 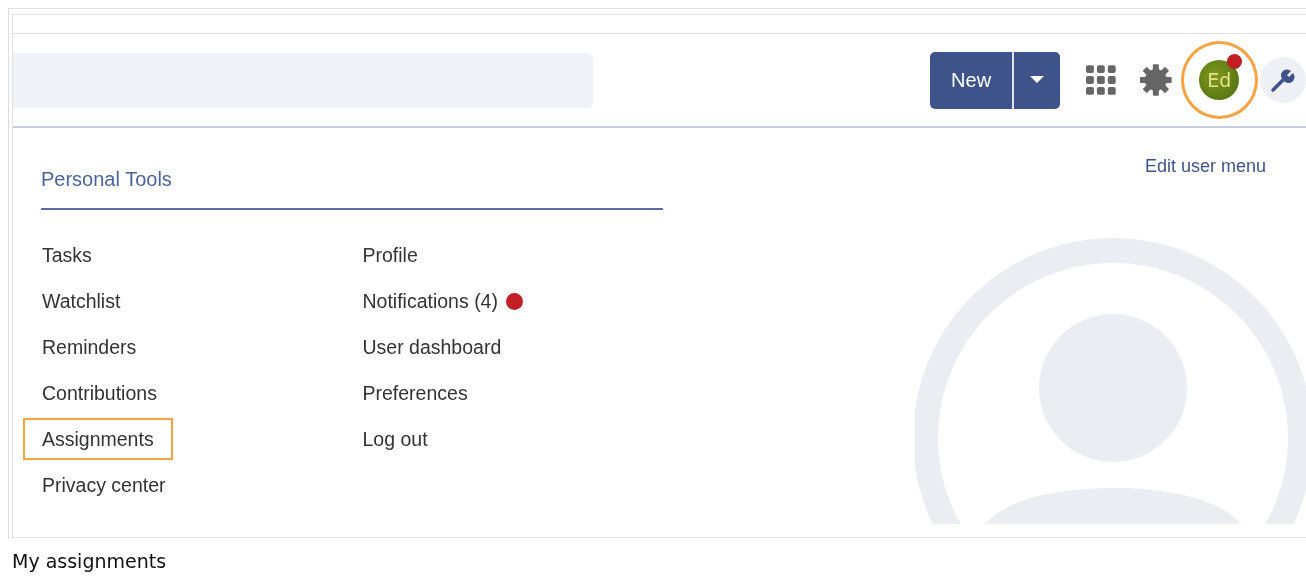 What do you see at coordinates (67, 255) in the screenshot?
I see `menu-item: Tasks` at bounding box center [67, 255].